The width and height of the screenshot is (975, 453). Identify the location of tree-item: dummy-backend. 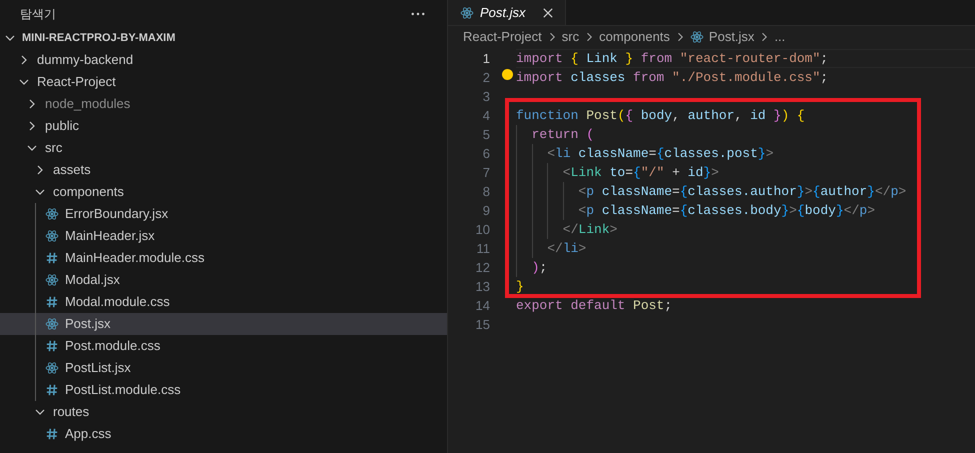
(223, 60).